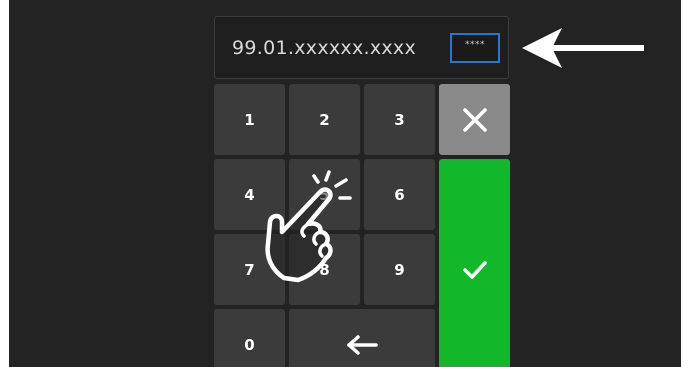  What do you see at coordinates (474, 270) in the screenshot?
I see `check-icon` at bounding box center [474, 270].